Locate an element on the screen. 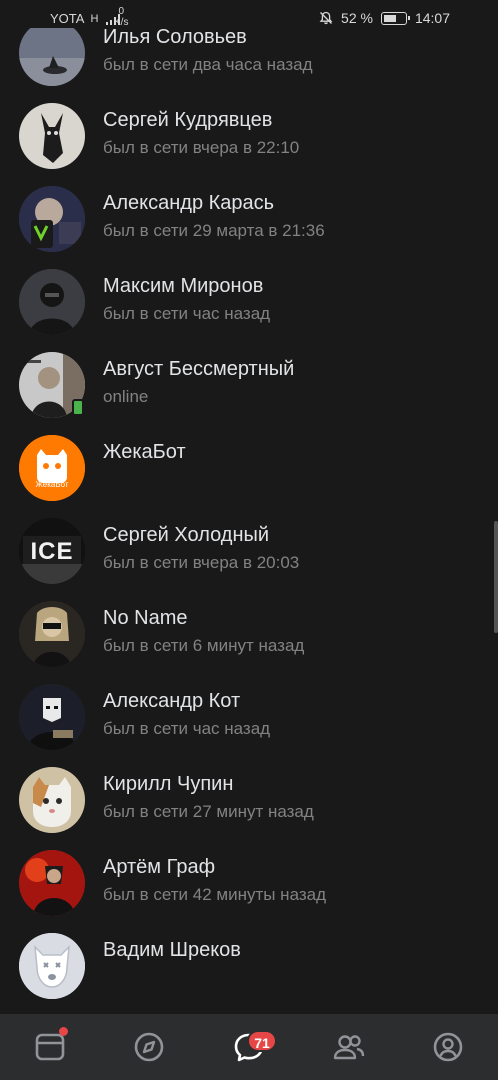  scrollbar is located at coordinates (496, 577).